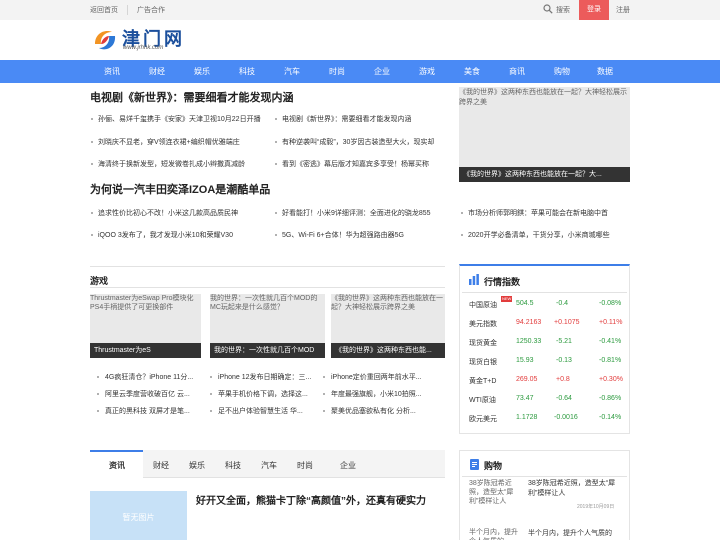  Describe the element at coordinates (112, 71) in the screenshot. I see `nav-item-news: 资讯` at that location.